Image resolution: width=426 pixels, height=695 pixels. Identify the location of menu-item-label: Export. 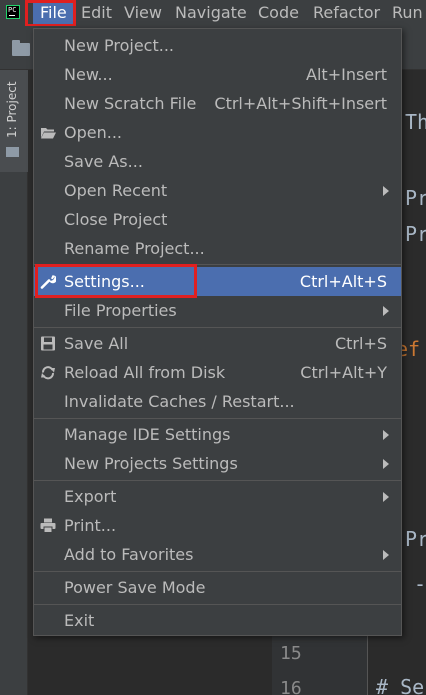
(90, 496).